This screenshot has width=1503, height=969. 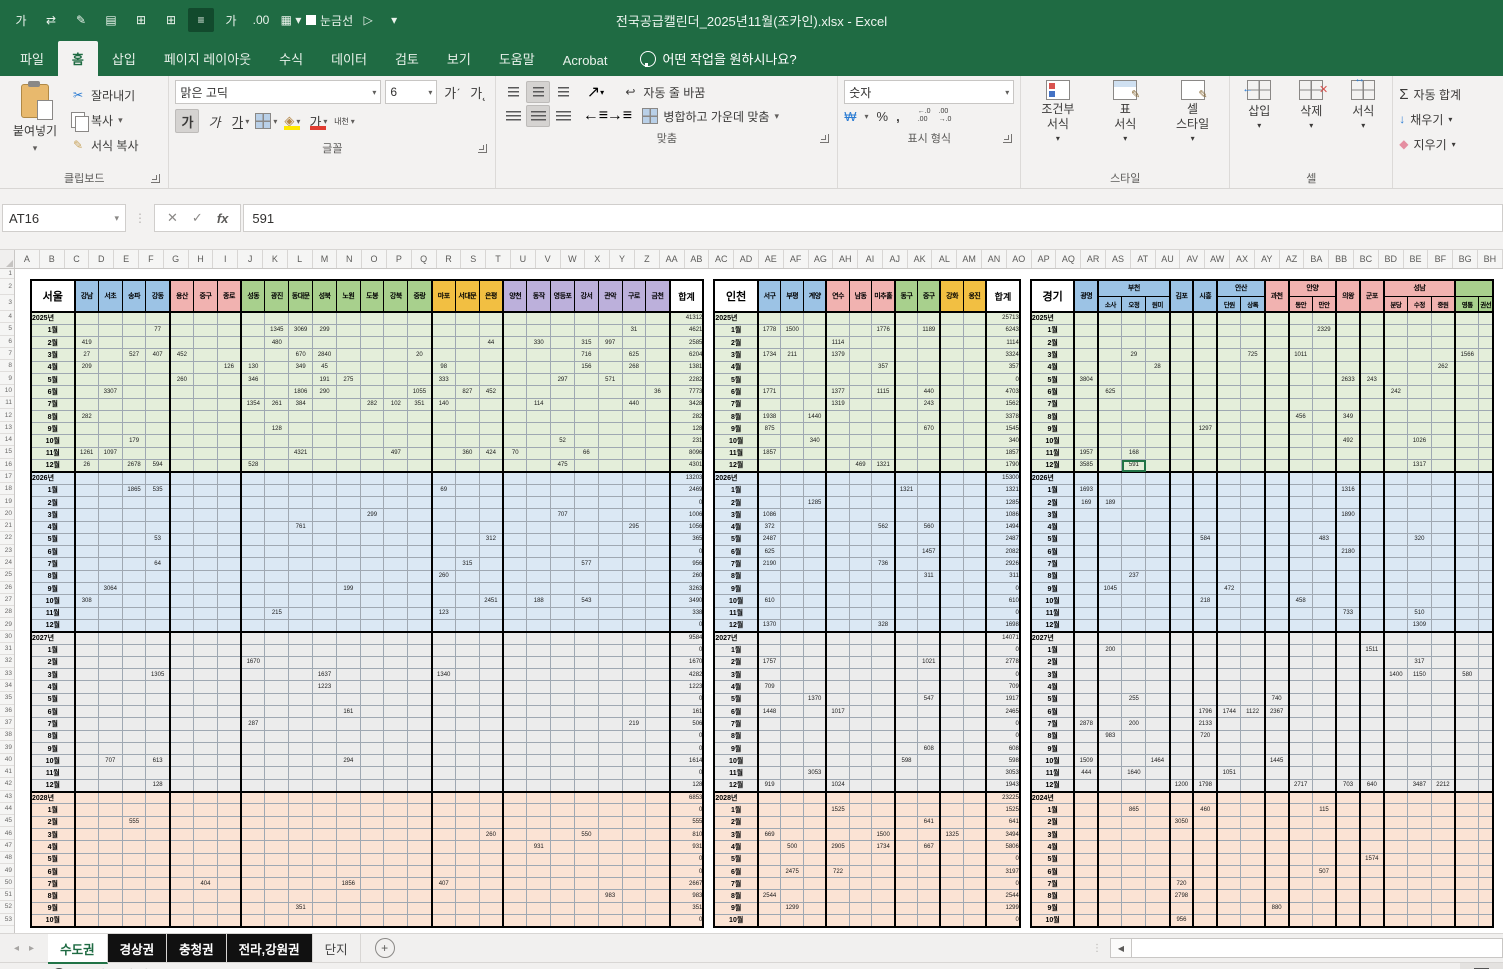 I want to click on cell: 931, so click(x=539, y=847).